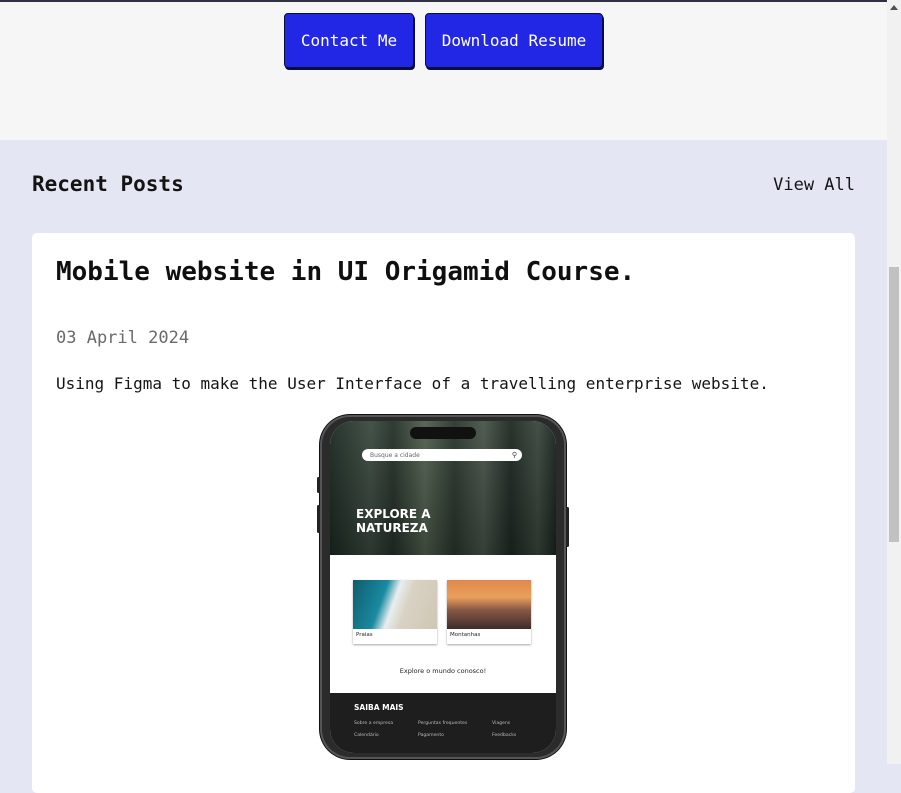  I want to click on phone-notch, so click(443, 433).